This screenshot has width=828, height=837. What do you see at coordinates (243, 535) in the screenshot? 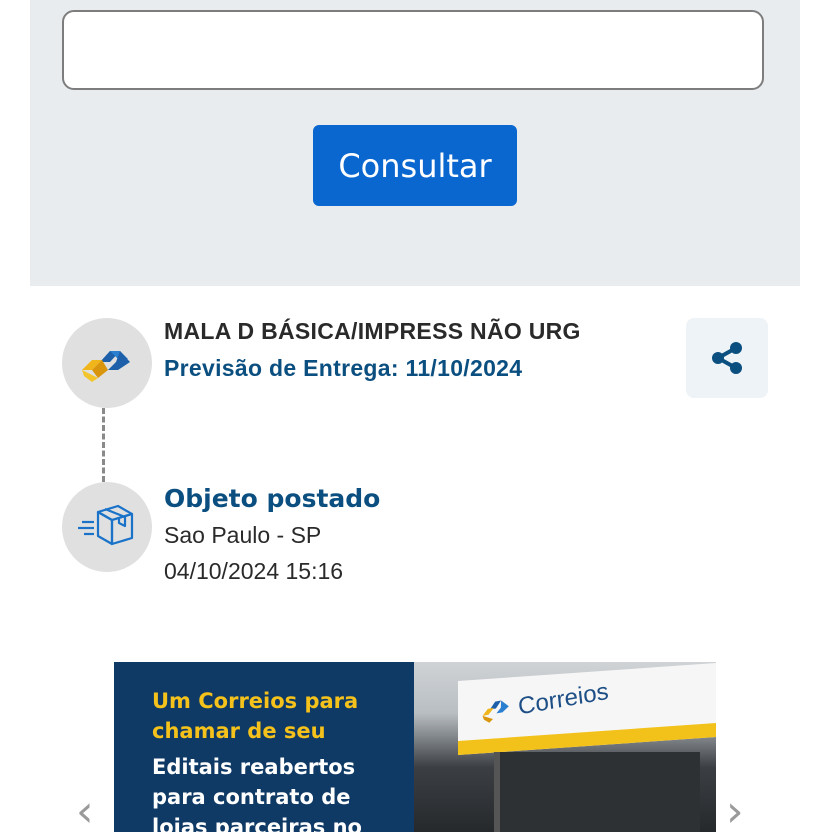
I see `event-location: Sao Paulo - SP` at bounding box center [243, 535].